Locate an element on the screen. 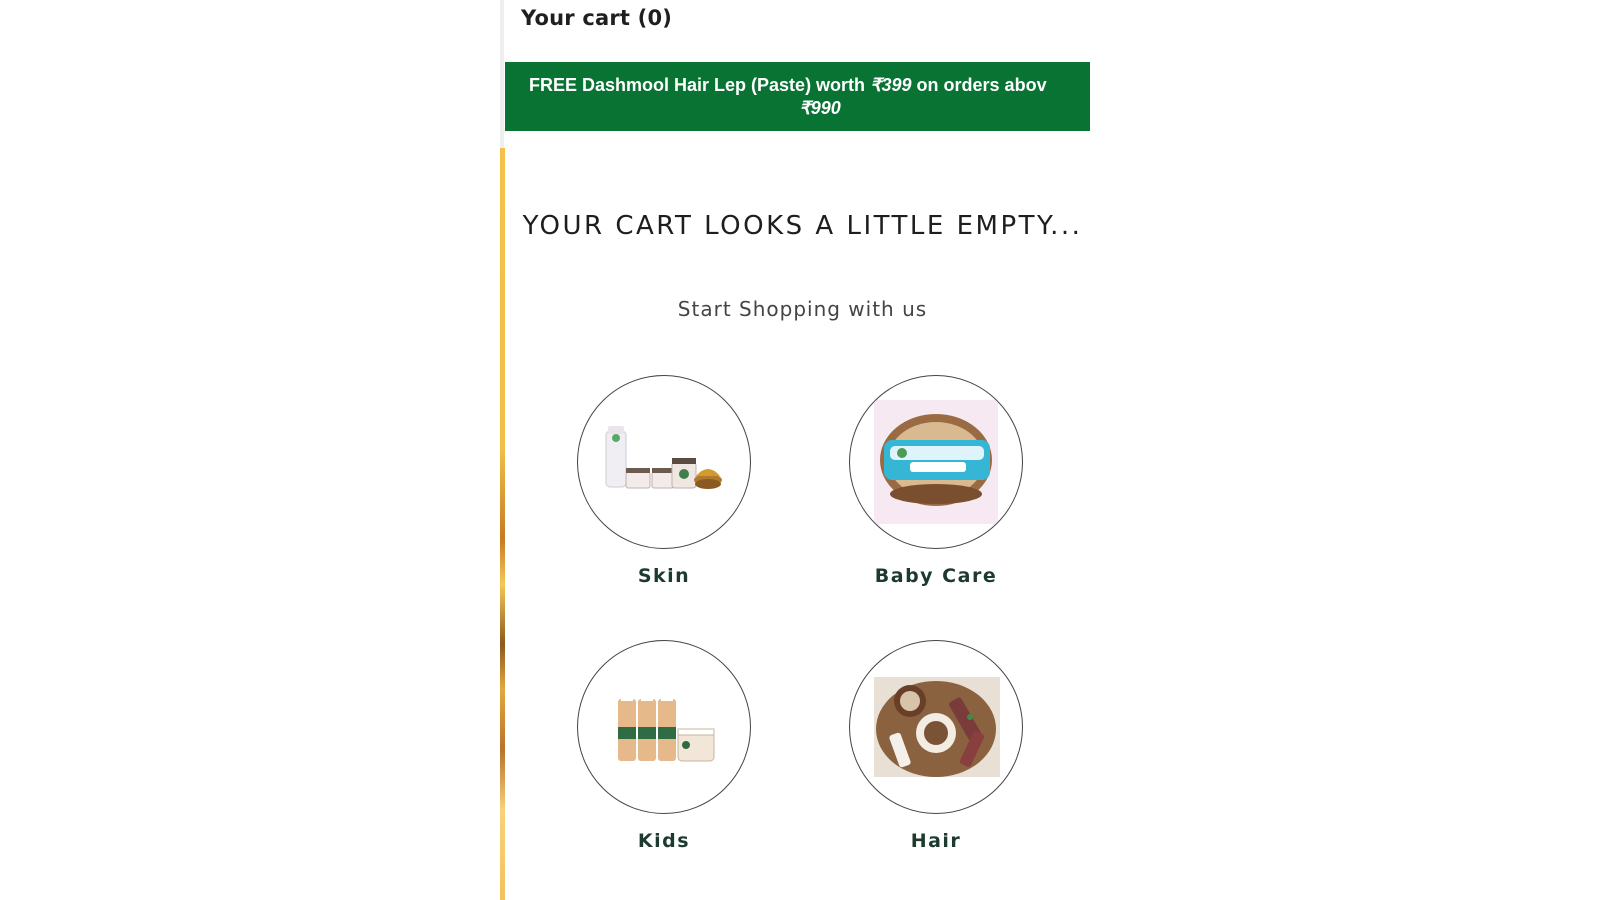 This screenshot has width=1600, height=900. category-baby-care: Baby Care is located at coordinates (936, 481).